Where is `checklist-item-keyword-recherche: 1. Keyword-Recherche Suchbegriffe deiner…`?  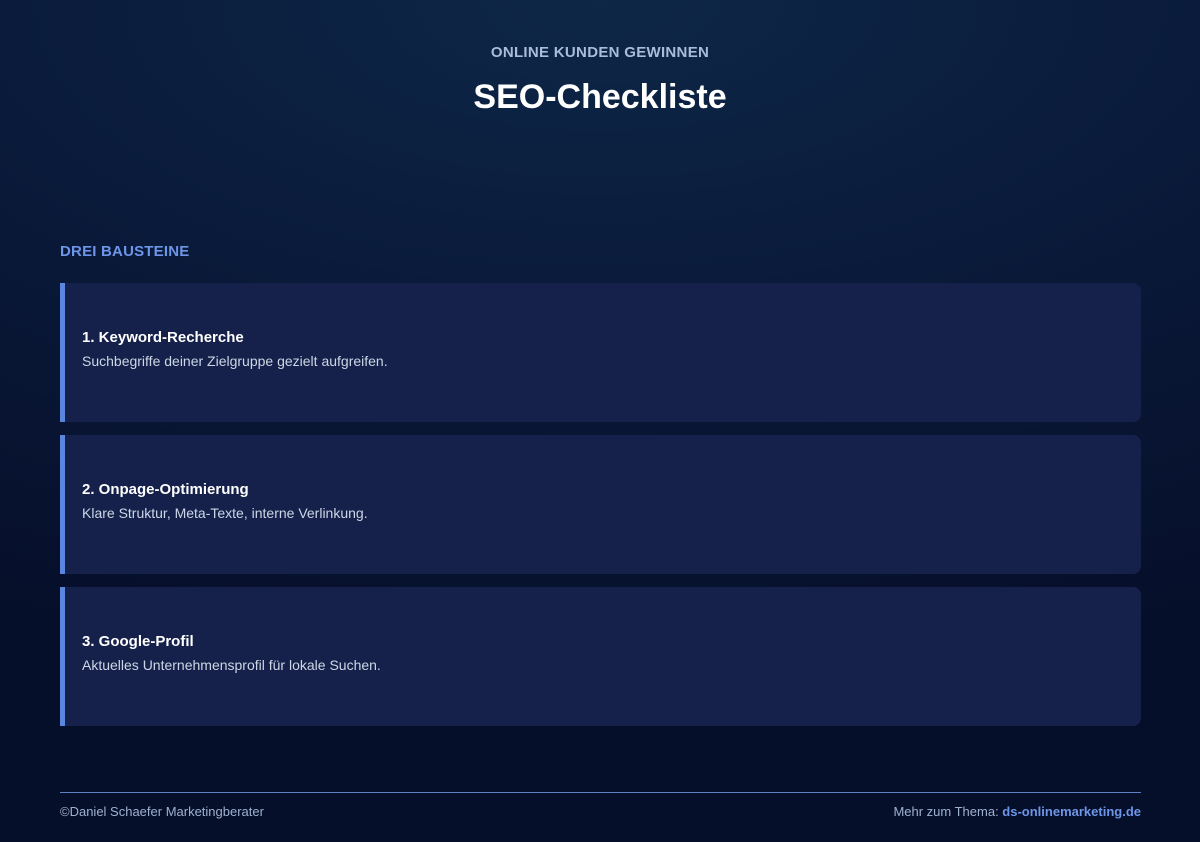
checklist-item-keyword-recherche: 1. Keyword-Recherche Suchbegriffe deiner… is located at coordinates (600, 352).